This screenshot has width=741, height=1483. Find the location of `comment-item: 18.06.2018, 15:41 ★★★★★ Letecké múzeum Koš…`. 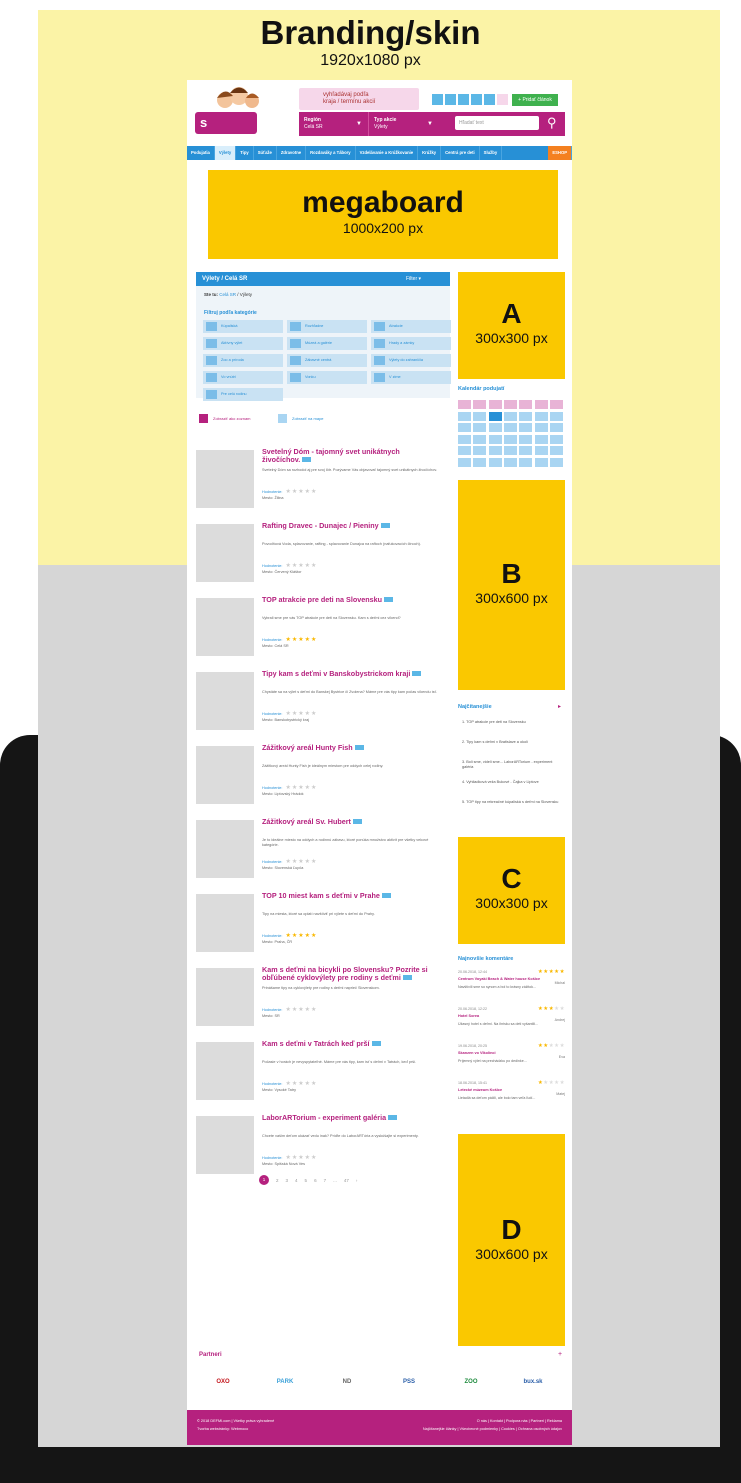

comment-item: 18.06.2018, 15:41 ★★★★★ Letecké múzeum Koš… is located at coordinates (511, 1095).